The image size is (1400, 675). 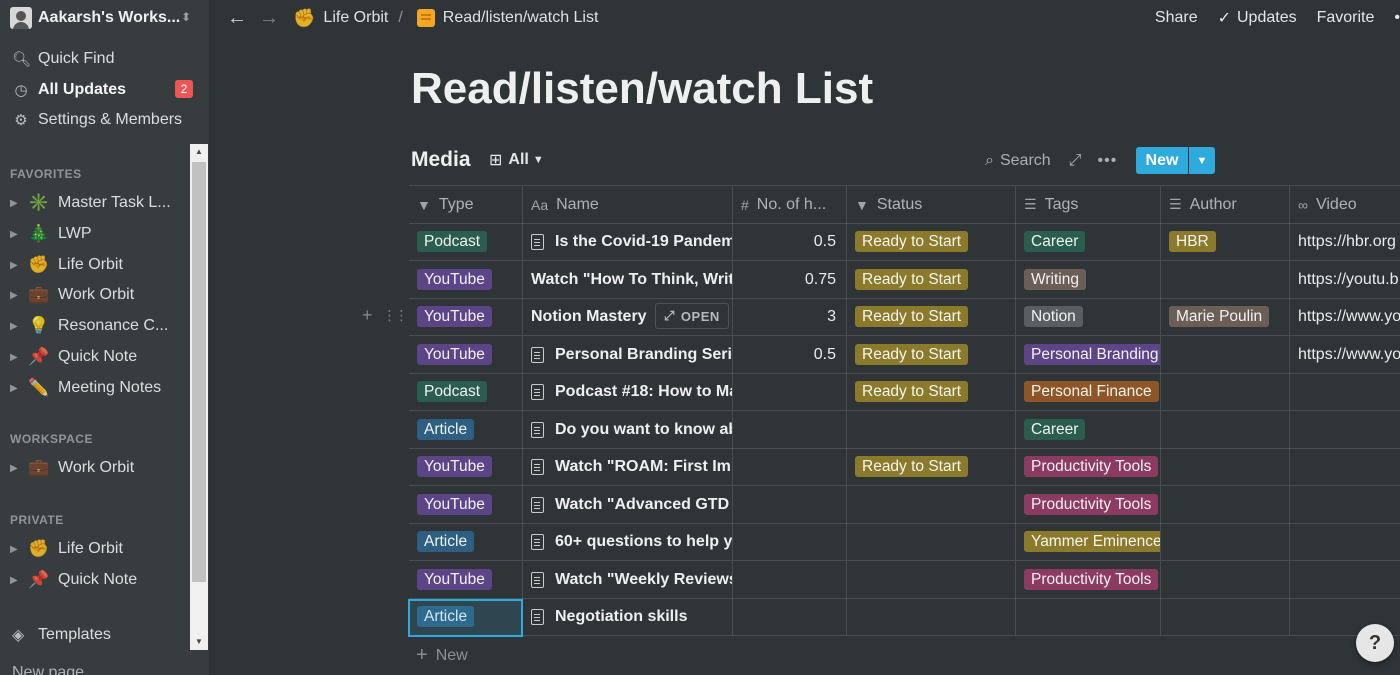 I want to click on cell-tags: Yammer Eminence, so click(x=1088, y=541).